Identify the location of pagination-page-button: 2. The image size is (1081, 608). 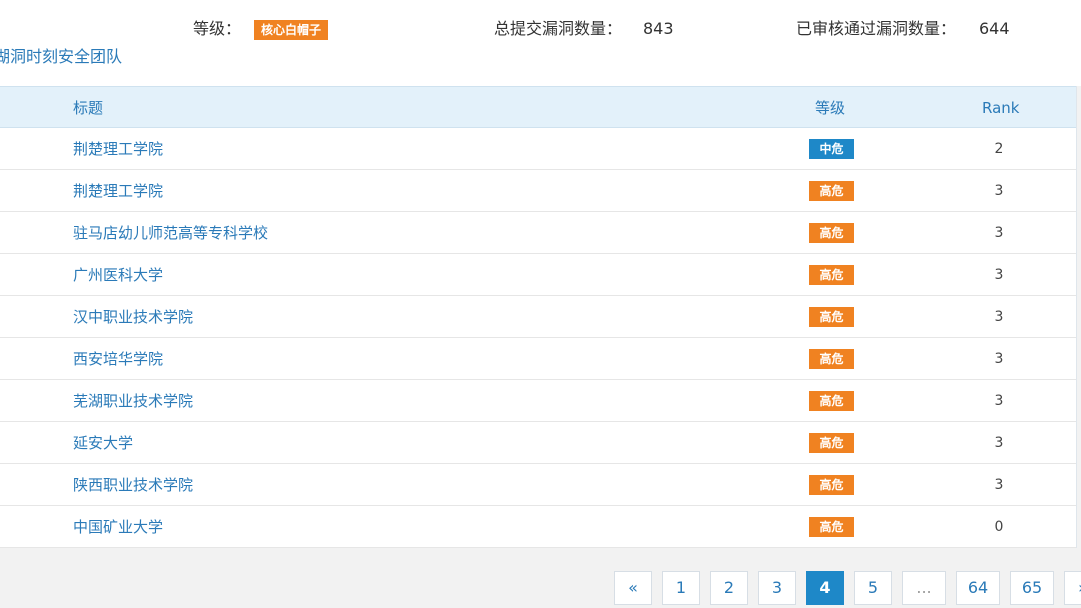
(729, 588).